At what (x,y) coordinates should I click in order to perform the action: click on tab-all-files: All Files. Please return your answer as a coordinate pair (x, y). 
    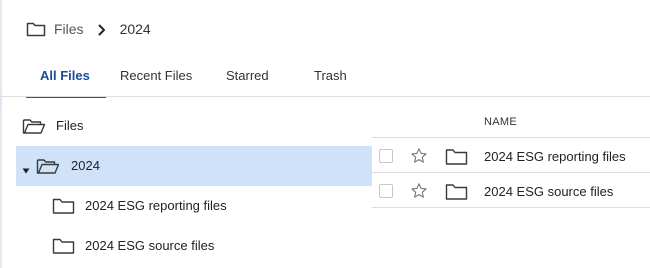
    Looking at the image, I should click on (66, 80).